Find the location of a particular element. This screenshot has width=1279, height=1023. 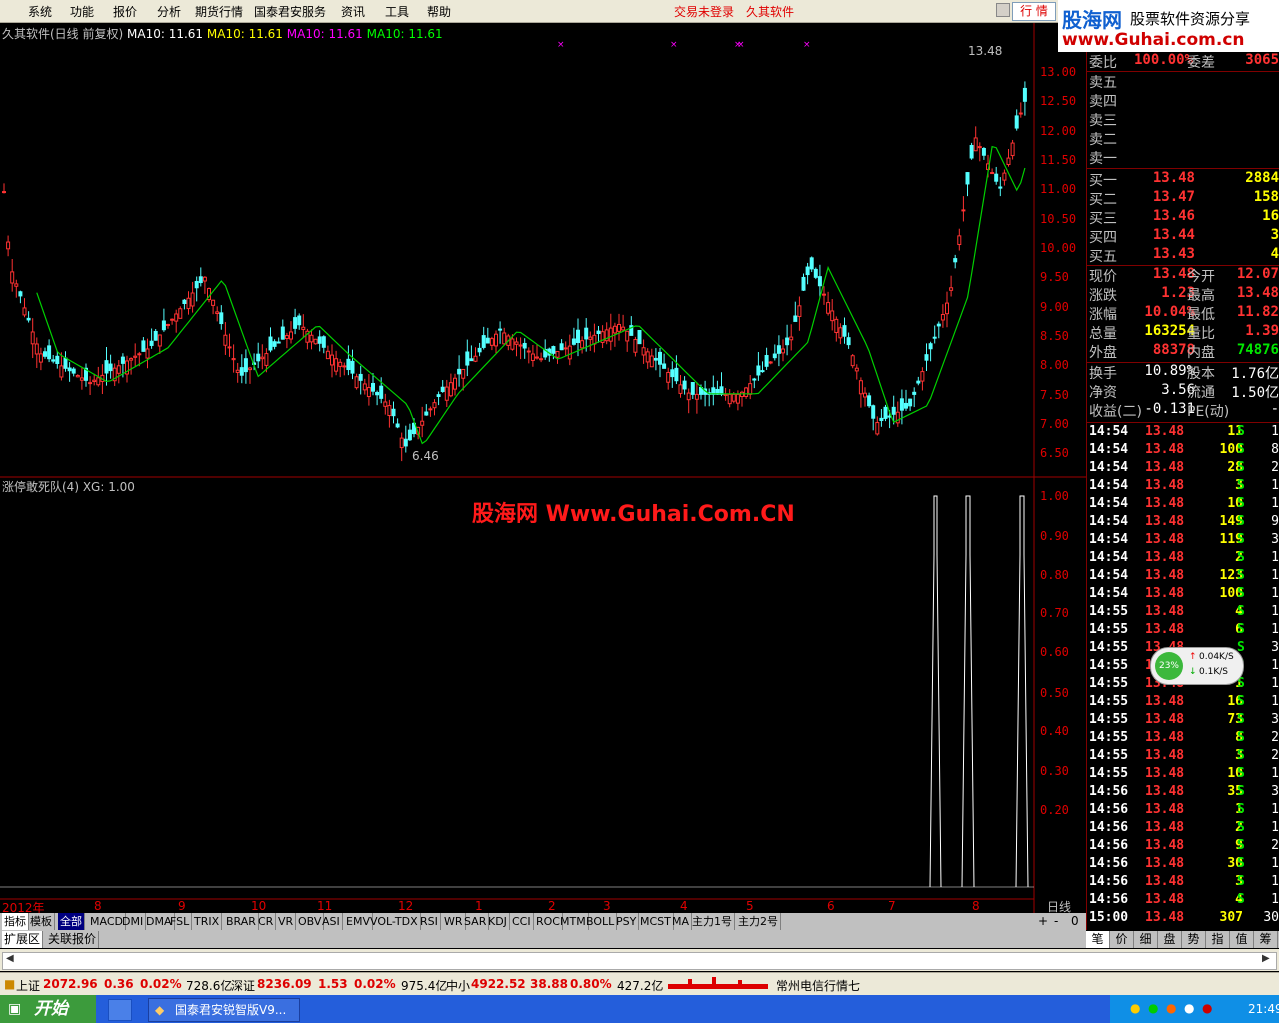

start-button: ▣ 开始 is located at coordinates (48, 1009).